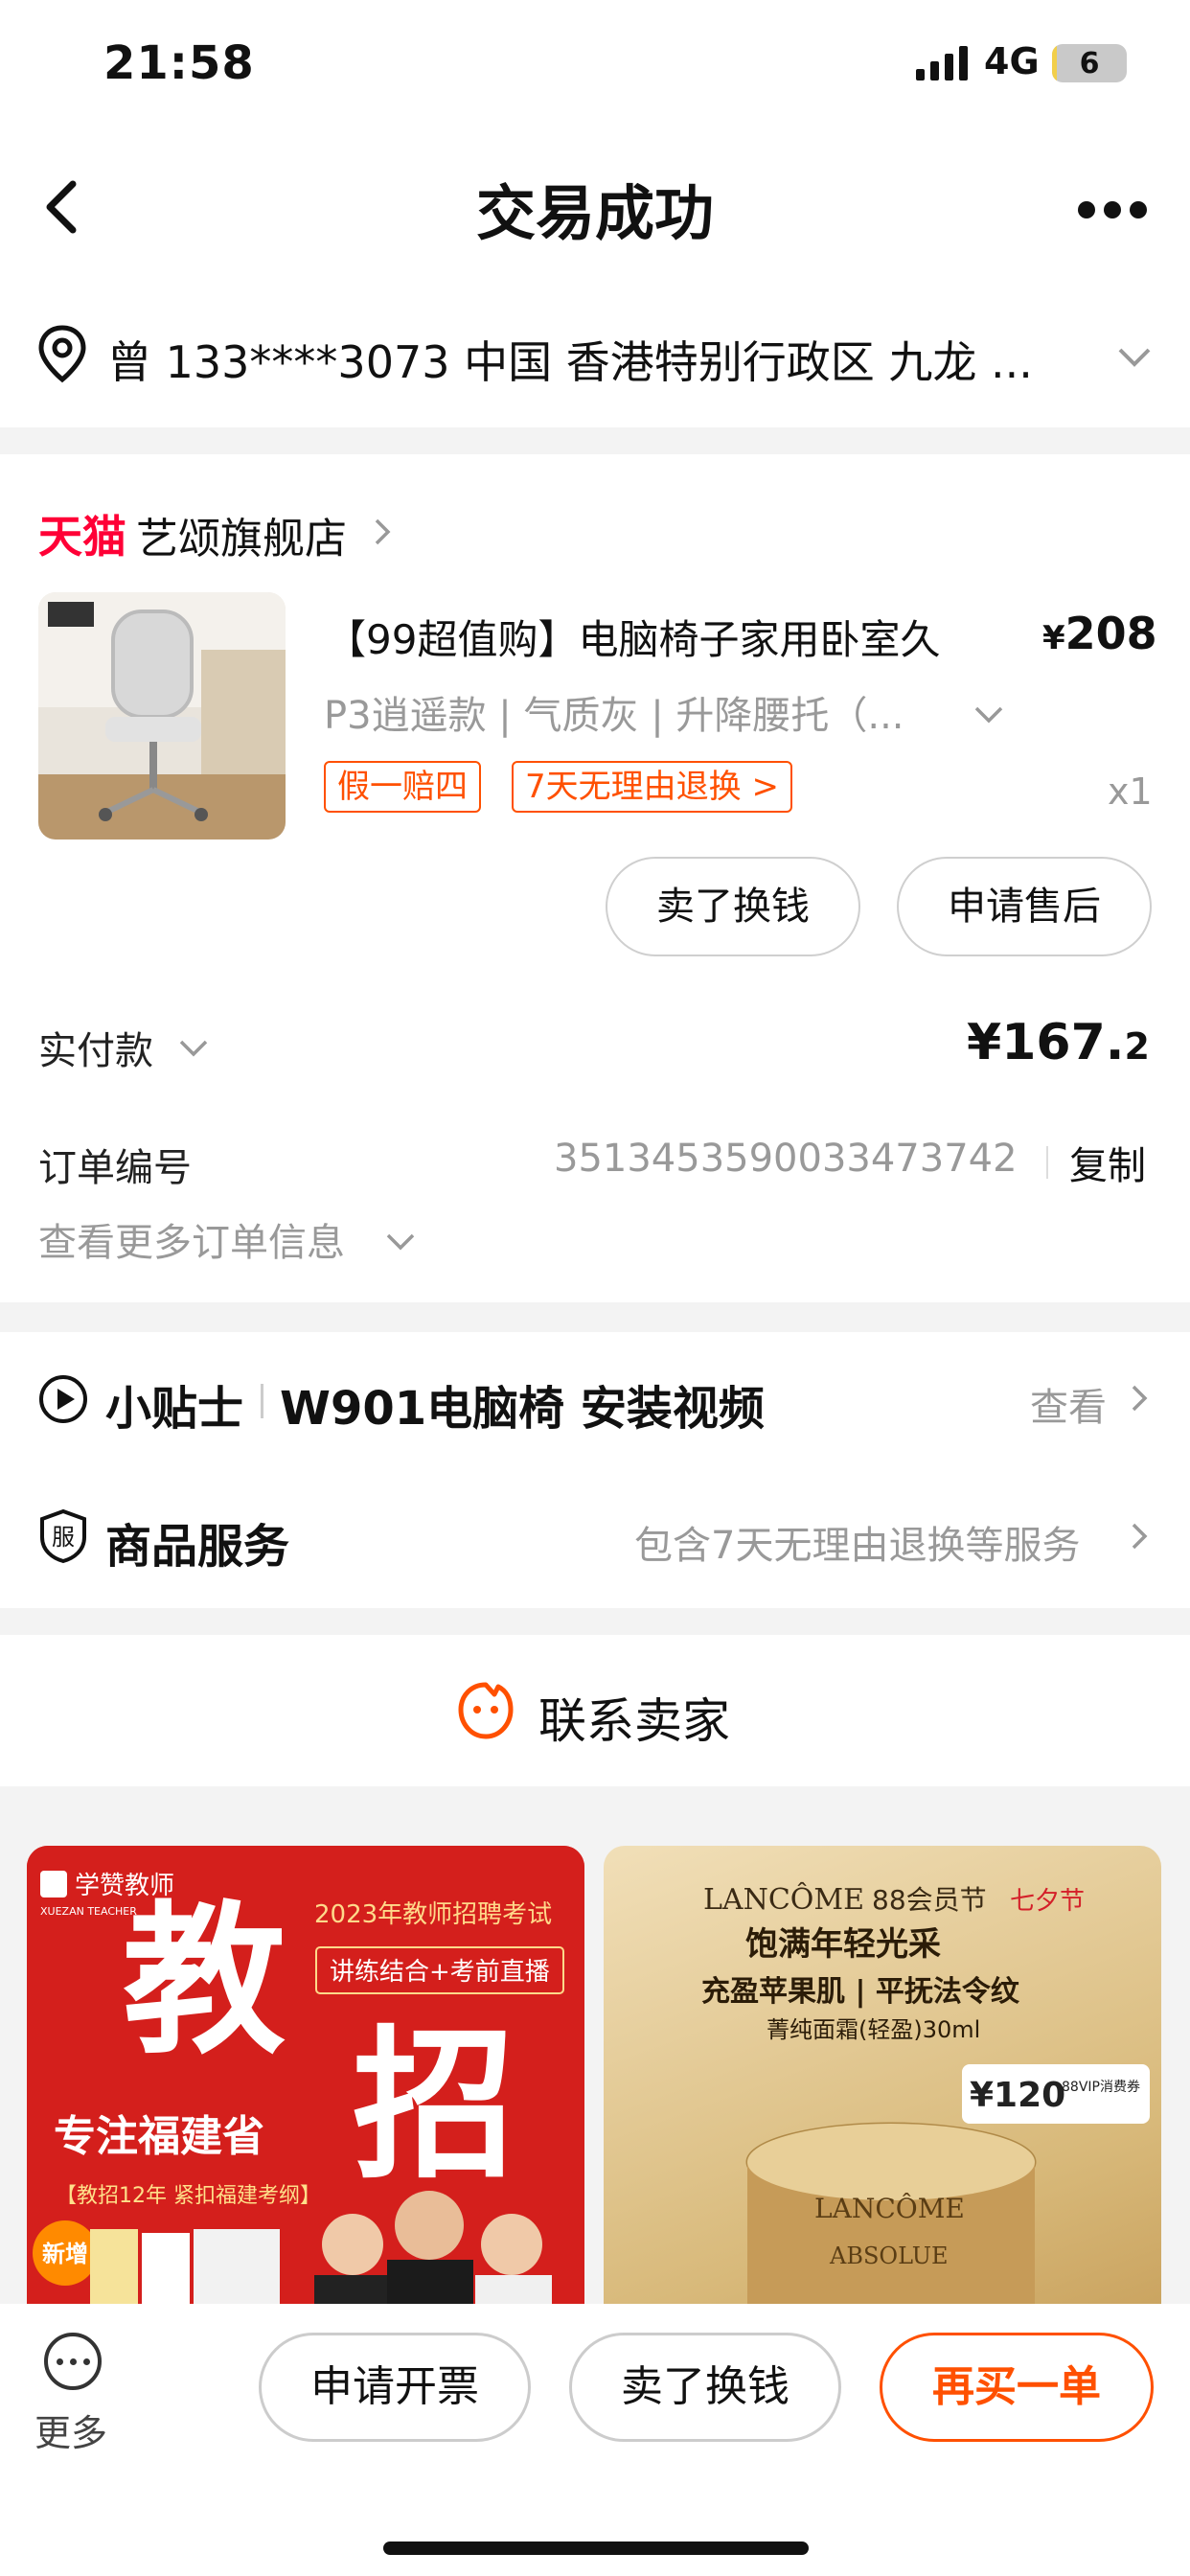 The width and height of the screenshot is (1190, 2576). I want to click on ad-big-char-1: 教, so click(205, 1981).